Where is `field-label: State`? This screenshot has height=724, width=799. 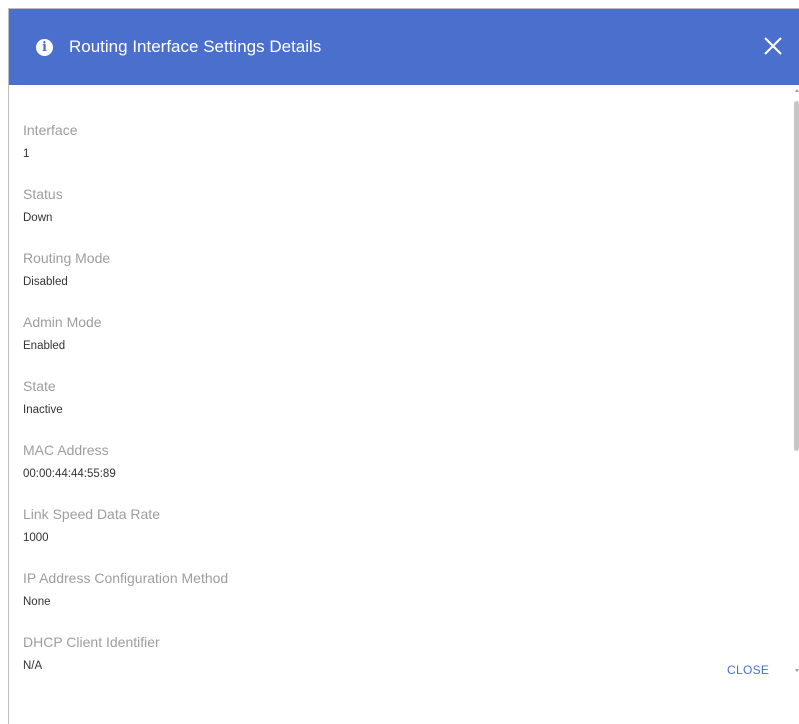
field-label: State is located at coordinates (39, 386).